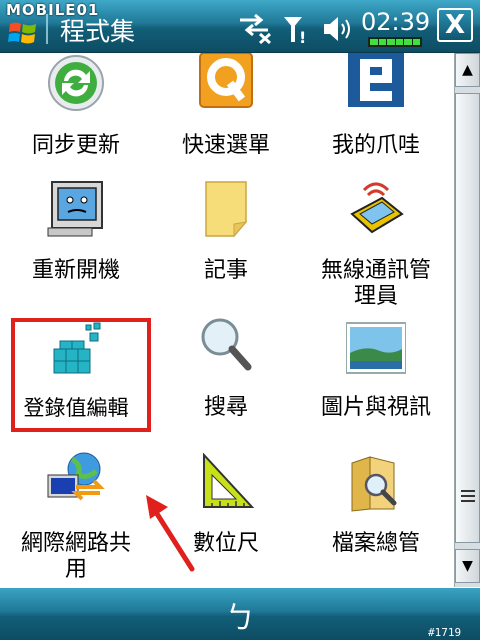 This screenshot has width=480, height=640. I want to click on close-button: X, so click(455, 25).